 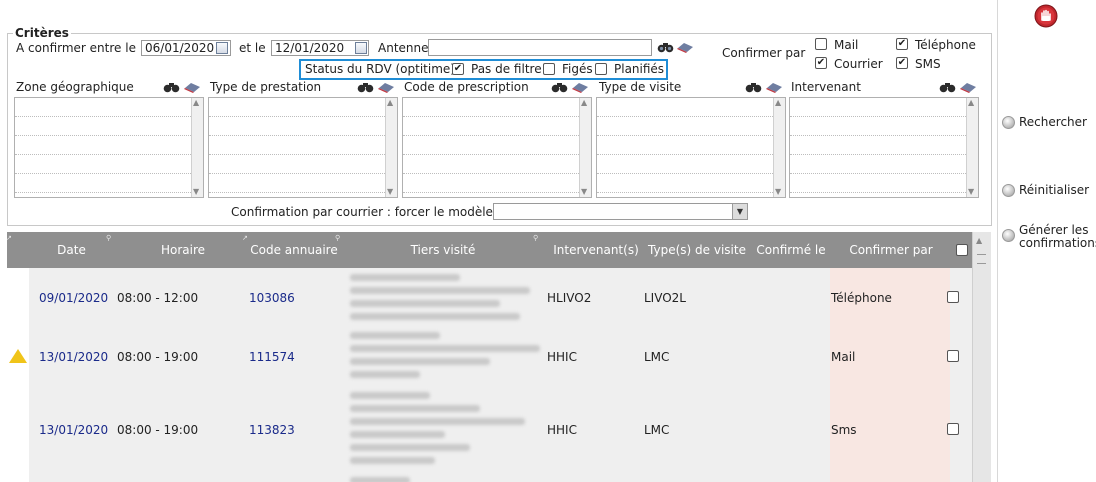 I want to click on chevron-down-icon: ▼, so click(x=739, y=211).